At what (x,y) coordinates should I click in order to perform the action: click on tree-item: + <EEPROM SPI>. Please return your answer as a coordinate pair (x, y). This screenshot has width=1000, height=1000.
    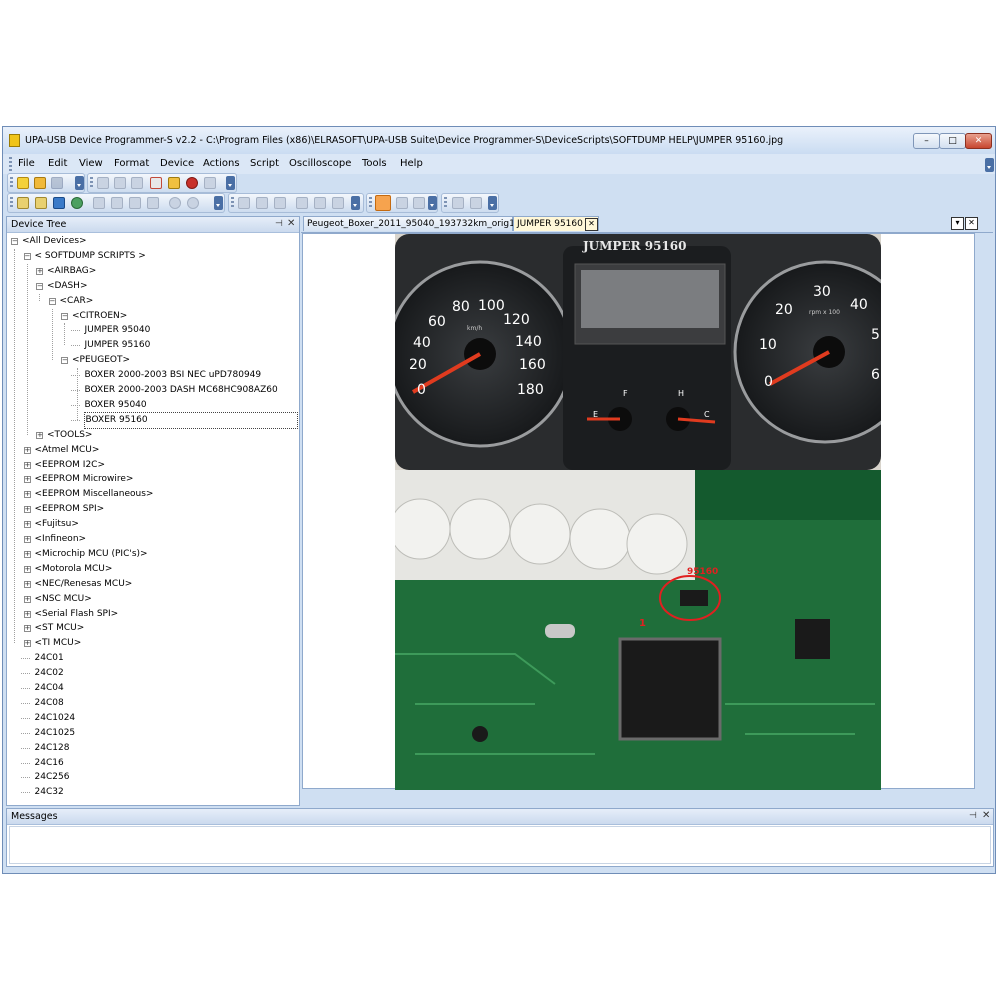
    Looking at the image, I should click on (152, 509).